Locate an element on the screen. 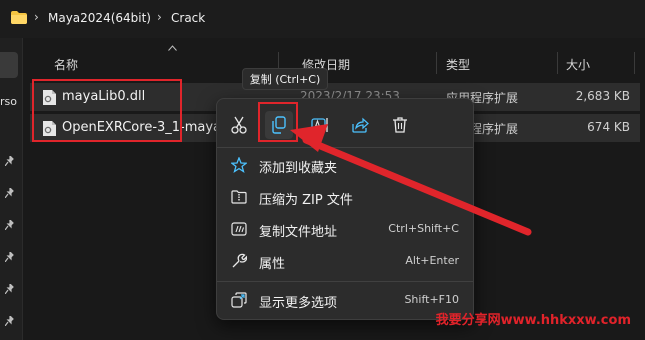 Image resolution: width=645 pixels, height=340 pixels. nav-item-label: rso is located at coordinates (8, 101).